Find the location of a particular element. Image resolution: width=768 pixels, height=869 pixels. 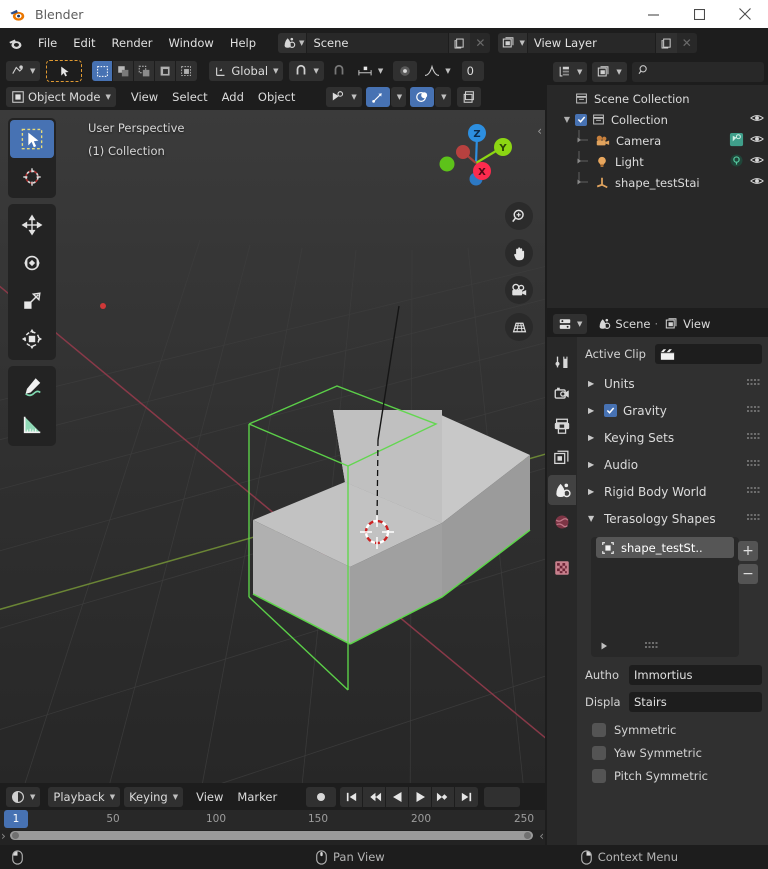

timeline-scroll-left-arrow-icon: › is located at coordinates (3, 836).